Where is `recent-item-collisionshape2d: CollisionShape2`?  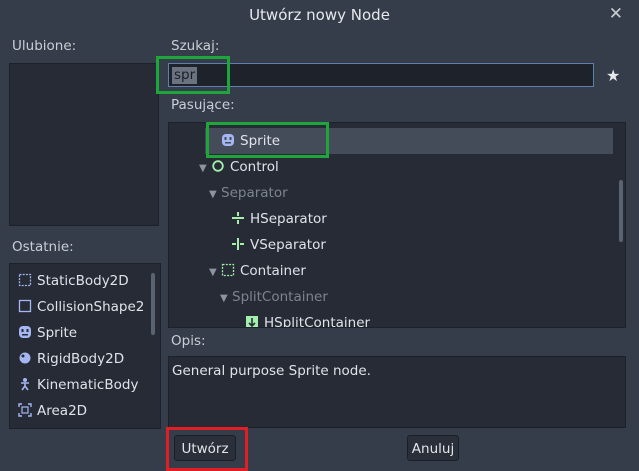 recent-item-collisionshape2d: CollisionShape2 is located at coordinates (81, 307).